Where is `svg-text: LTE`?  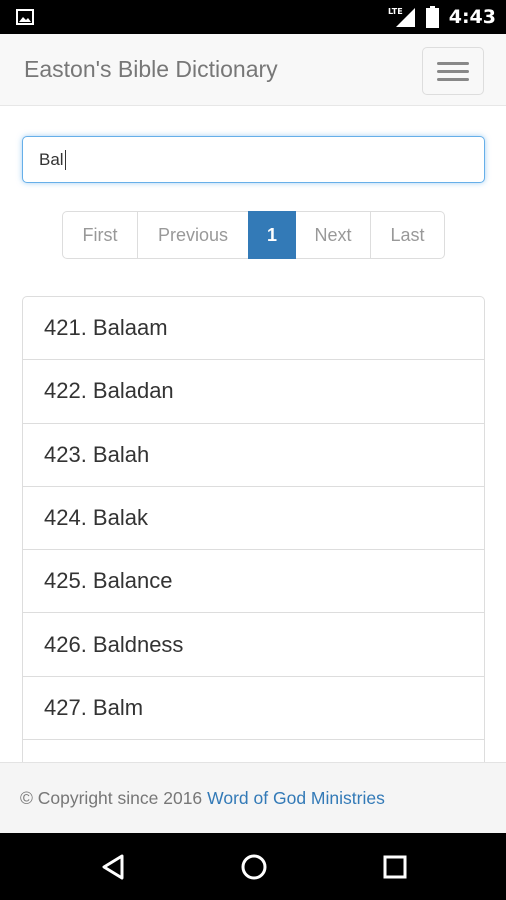
svg-text: LTE is located at coordinates (395, 11).